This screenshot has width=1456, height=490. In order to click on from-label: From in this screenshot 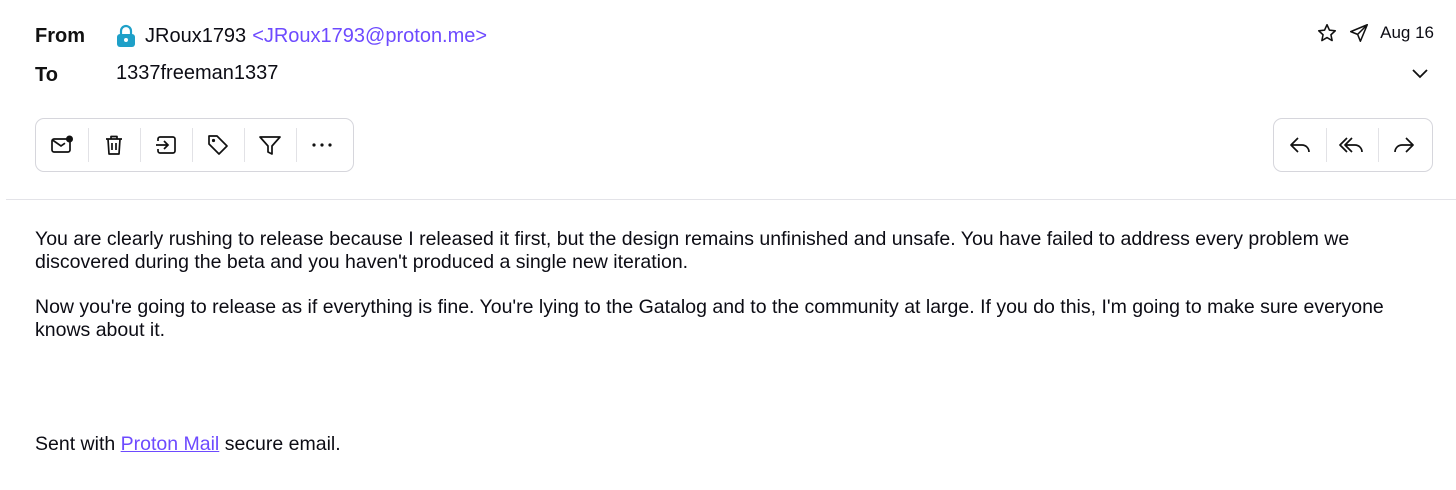, I will do `click(60, 36)`.